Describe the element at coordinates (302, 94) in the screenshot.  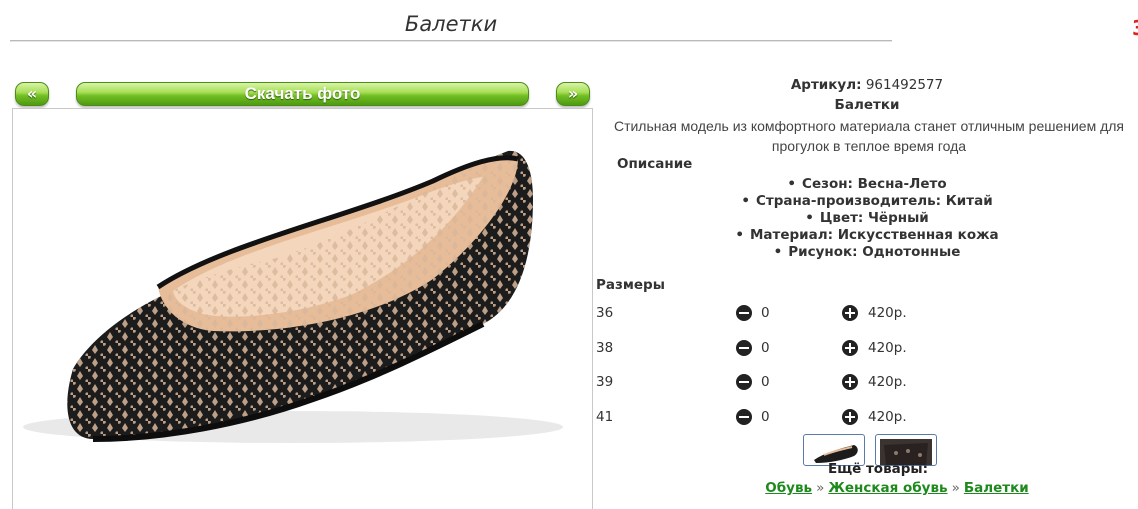
I see `download-photo-button: Скачать фото` at that location.